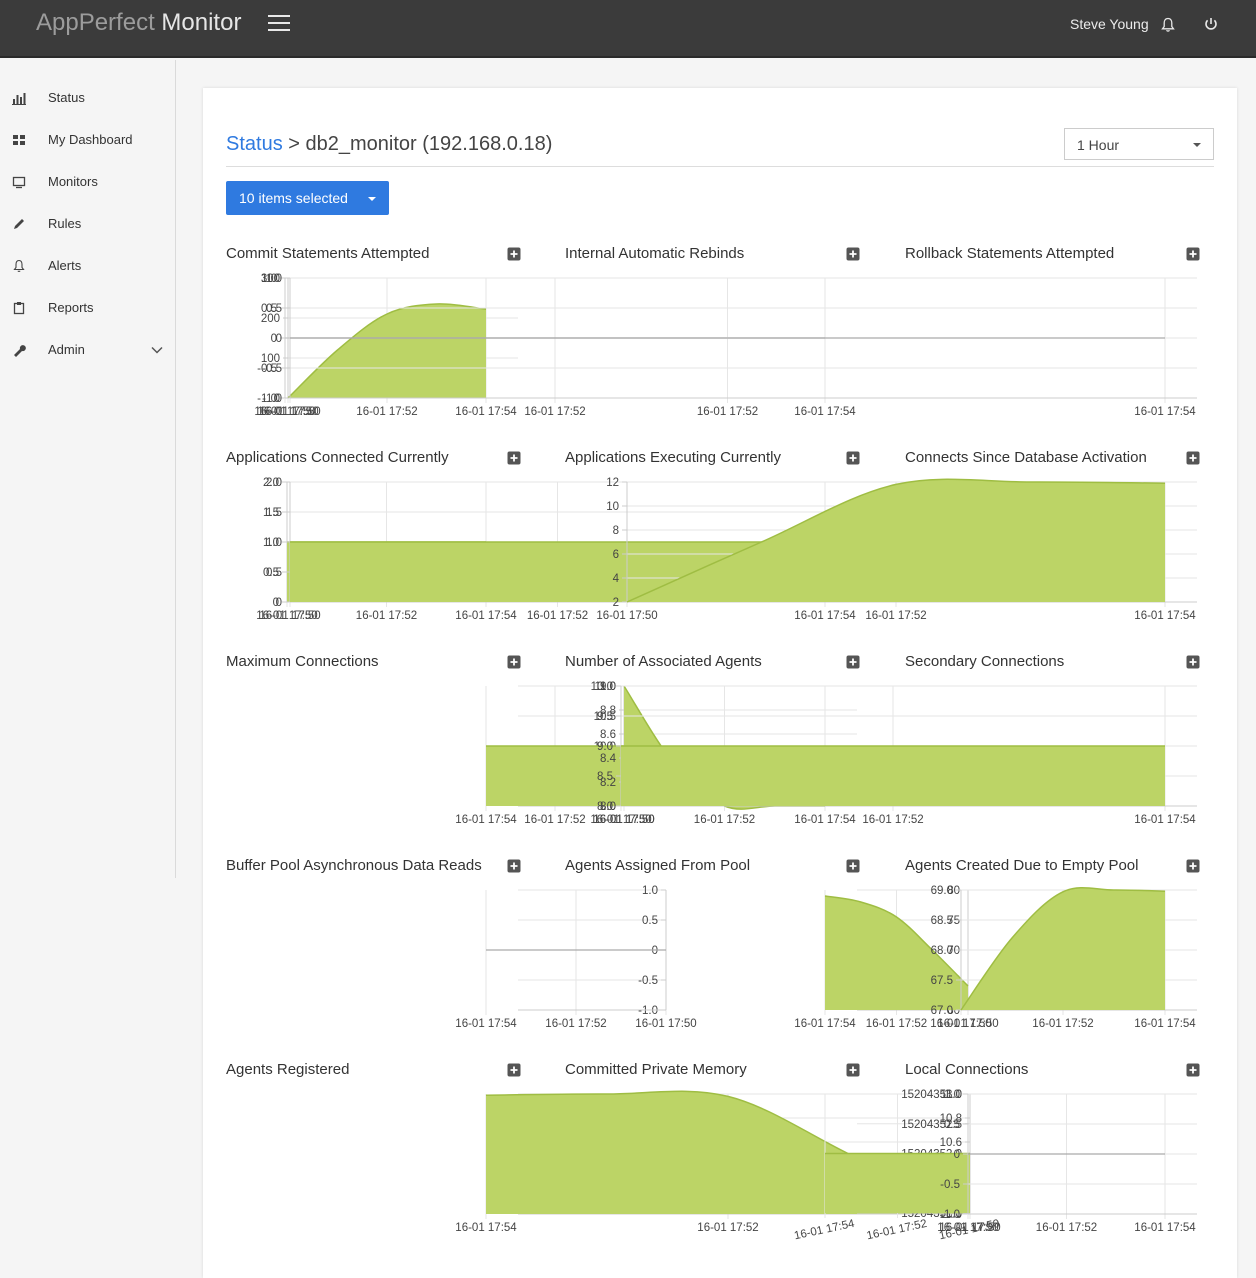 The width and height of the screenshot is (1256, 1278). I want to click on sidebar-item-reports: Reports, so click(88, 308).